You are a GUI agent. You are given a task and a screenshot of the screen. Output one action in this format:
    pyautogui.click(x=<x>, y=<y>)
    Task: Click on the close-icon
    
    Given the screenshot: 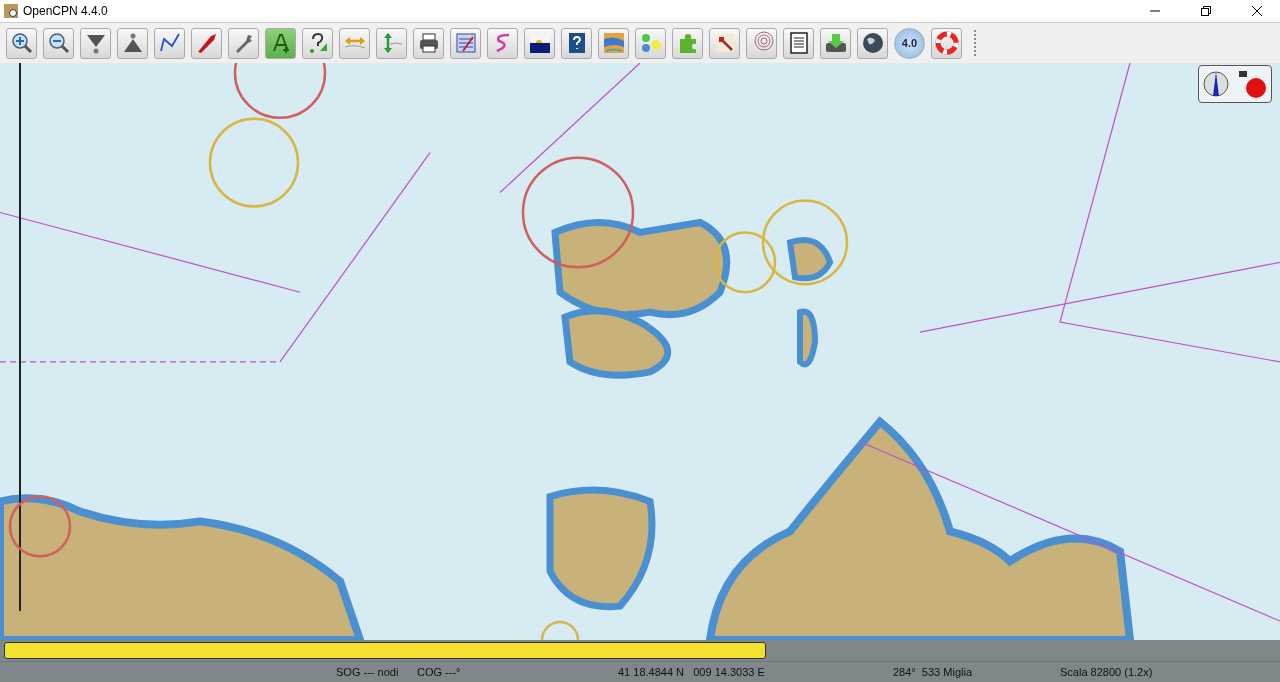 What is the action you would take?
    pyautogui.click(x=1257, y=11)
    